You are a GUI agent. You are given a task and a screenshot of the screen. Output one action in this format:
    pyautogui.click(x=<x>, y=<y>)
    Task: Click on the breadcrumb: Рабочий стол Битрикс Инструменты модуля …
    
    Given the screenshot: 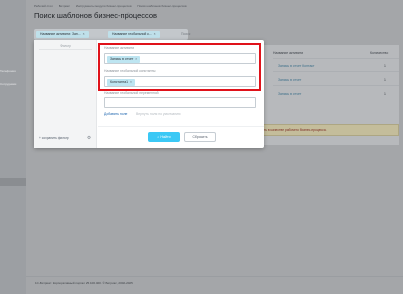 What is the action you would take?
    pyautogui.click(x=113, y=6)
    